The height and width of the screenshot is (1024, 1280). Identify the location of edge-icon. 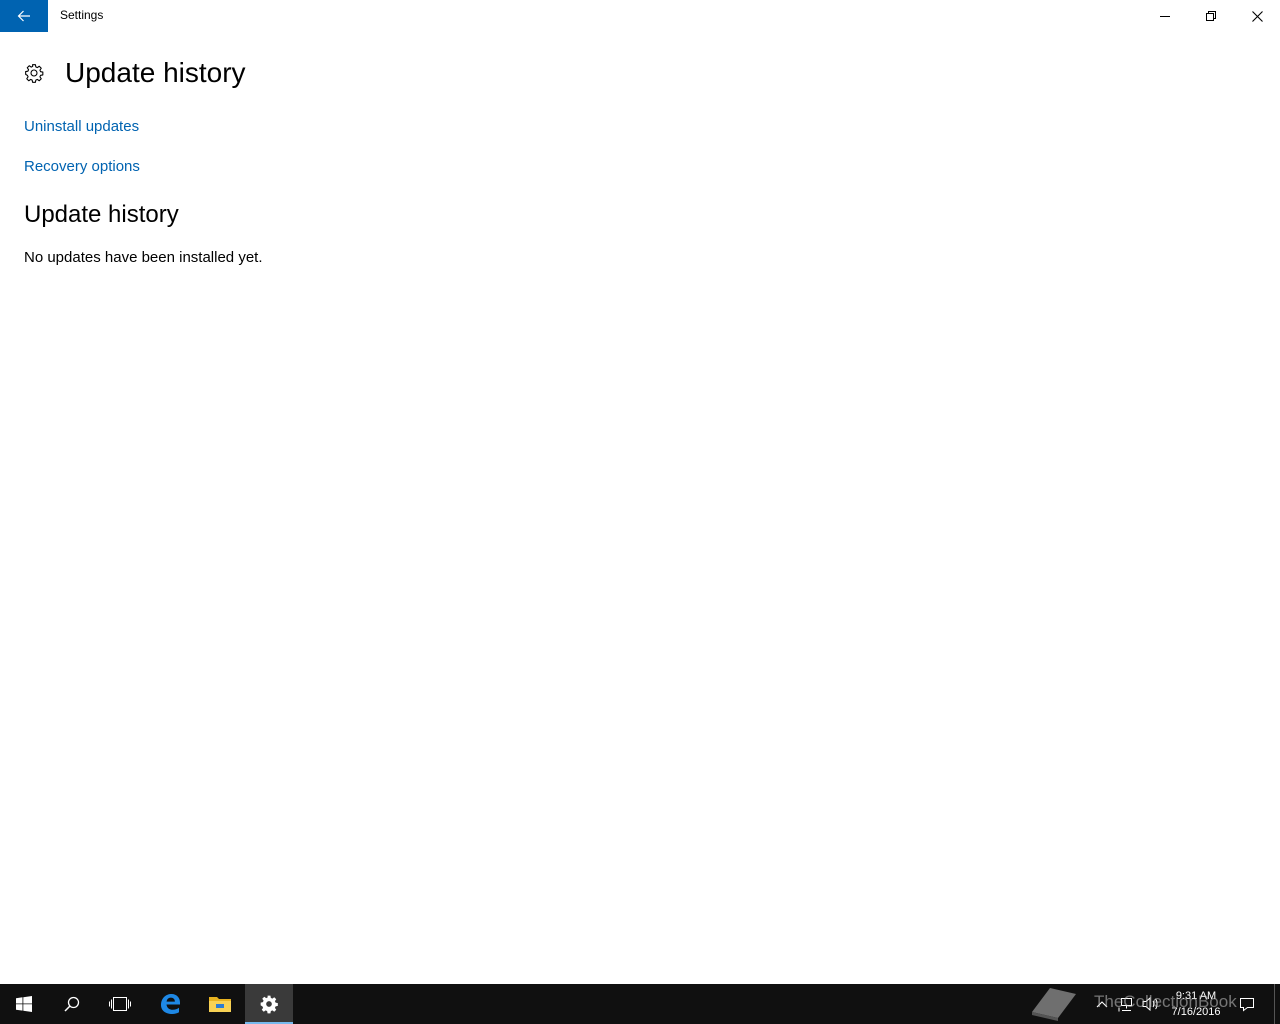
(170, 1004).